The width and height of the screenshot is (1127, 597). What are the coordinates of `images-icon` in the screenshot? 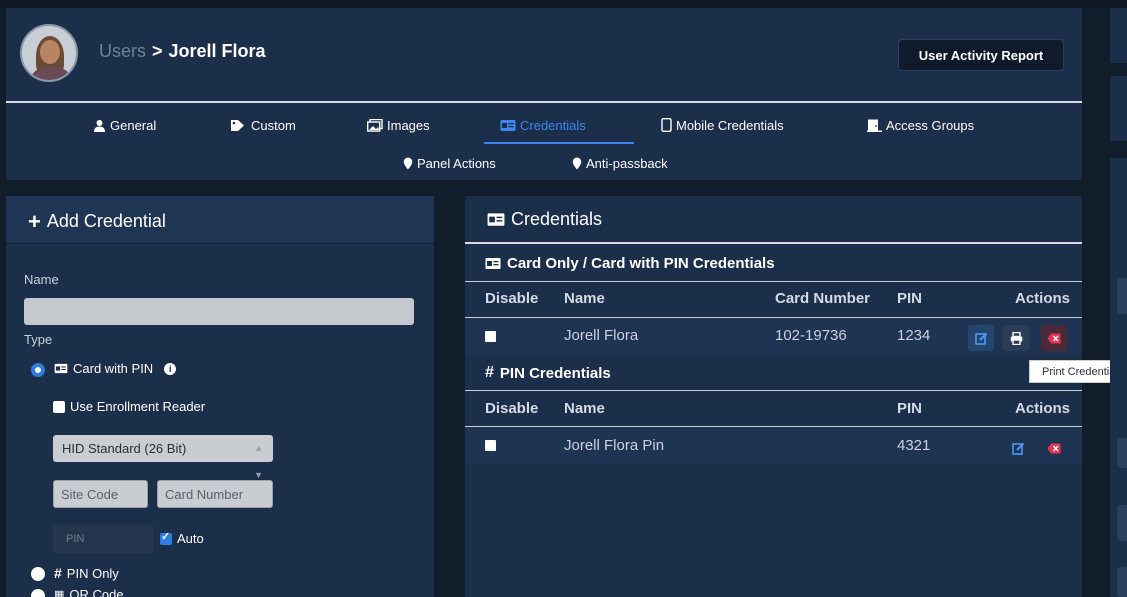 It's located at (375, 125).